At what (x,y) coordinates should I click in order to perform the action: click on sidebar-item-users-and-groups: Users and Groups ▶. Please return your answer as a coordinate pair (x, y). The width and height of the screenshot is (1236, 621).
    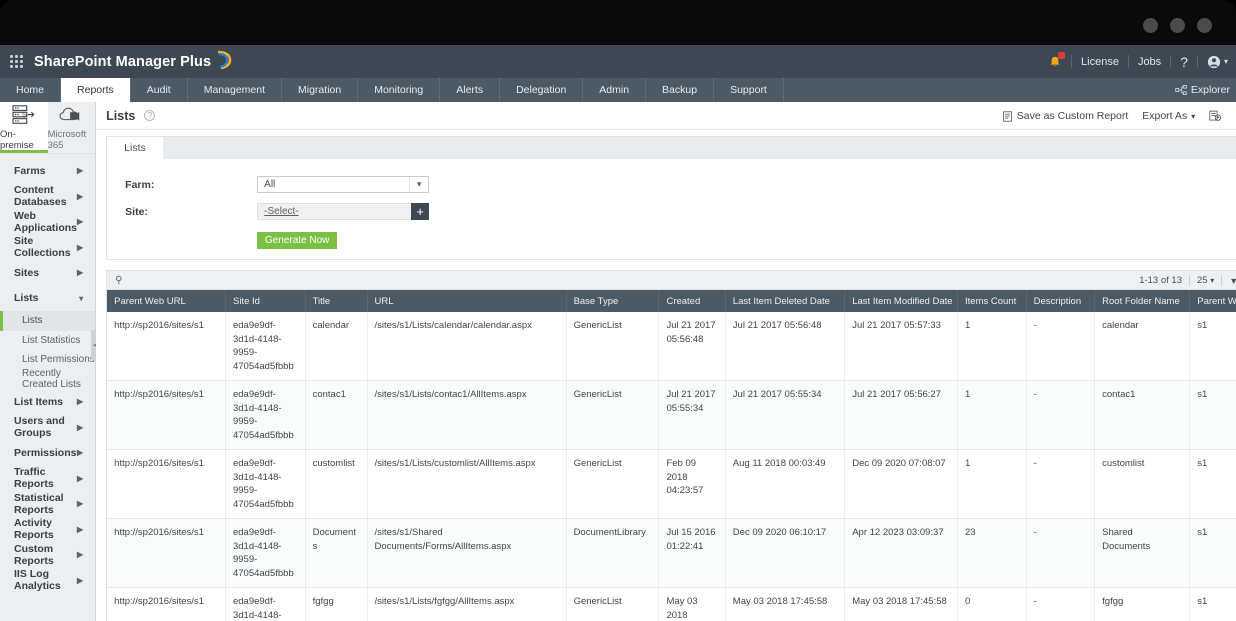
    Looking at the image, I should click on (47, 428).